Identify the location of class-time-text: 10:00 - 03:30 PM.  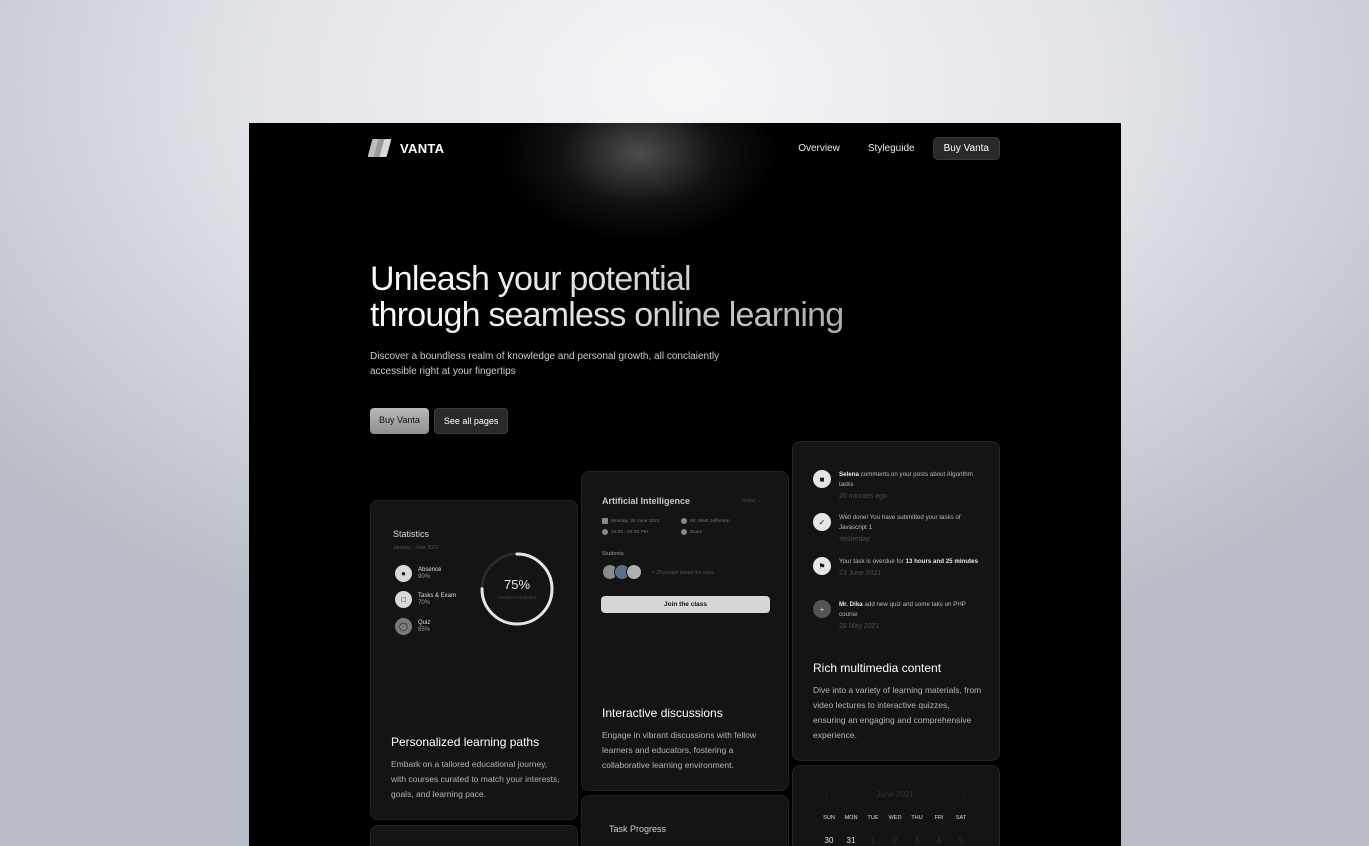
(629, 532).